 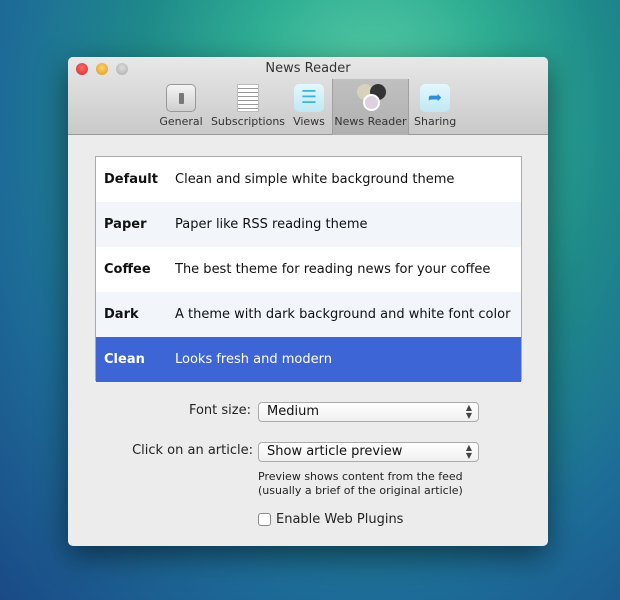 I want to click on tab-sharing: ➦ Sharing, so click(x=435, y=107).